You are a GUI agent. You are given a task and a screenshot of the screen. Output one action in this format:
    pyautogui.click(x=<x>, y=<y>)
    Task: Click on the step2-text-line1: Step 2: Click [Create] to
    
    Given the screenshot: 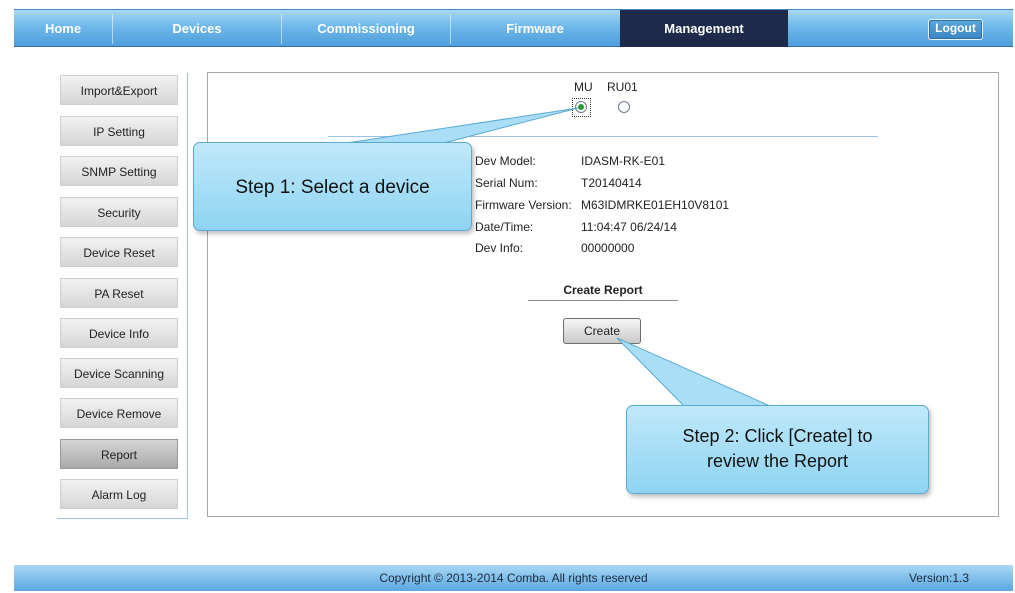 What is the action you would take?
    pyautogui.click(x=777, y=436)
    